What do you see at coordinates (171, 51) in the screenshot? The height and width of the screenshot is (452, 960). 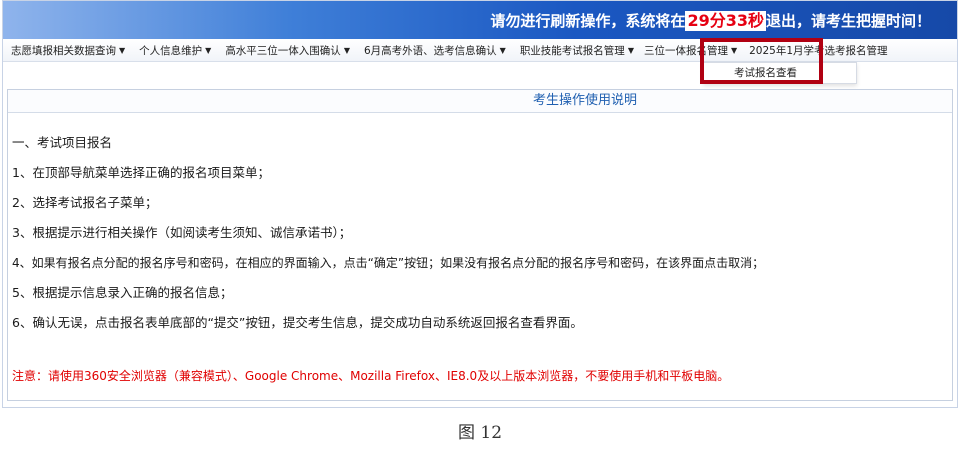 I see `nav-item-label: 个人信息维护` at bounding box center [171, 51].